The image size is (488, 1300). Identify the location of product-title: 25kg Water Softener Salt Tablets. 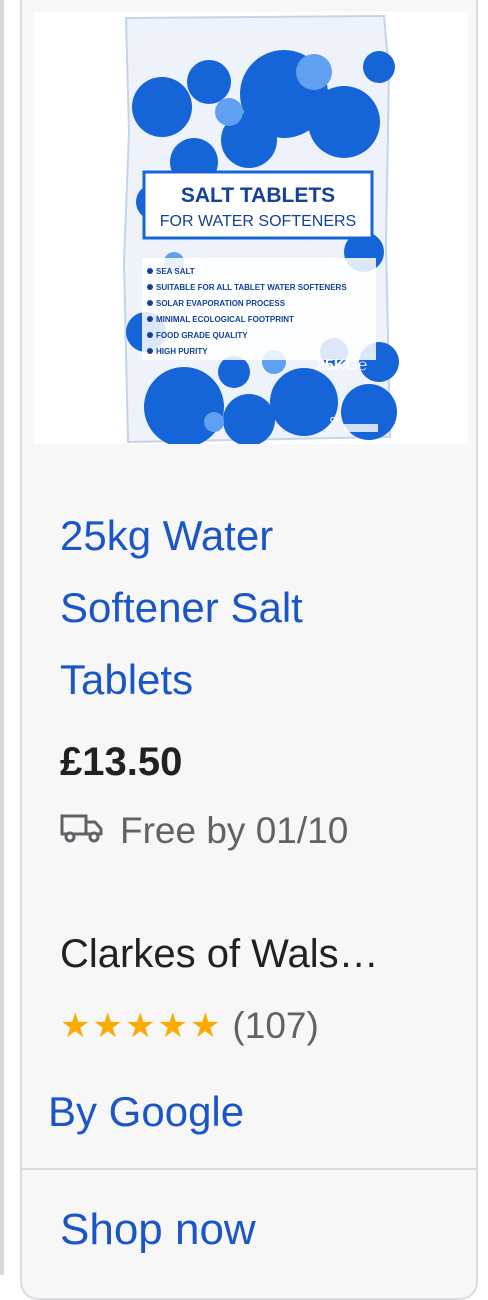
(250, 608).